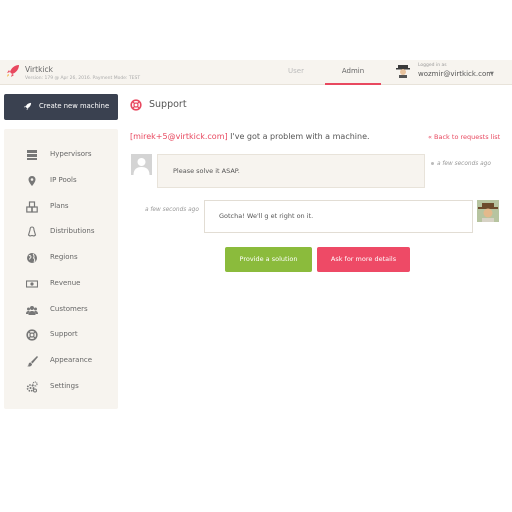 The width and height of the screenshot is (512, 512). I want to click on rocket-icon, so click(27, 106).